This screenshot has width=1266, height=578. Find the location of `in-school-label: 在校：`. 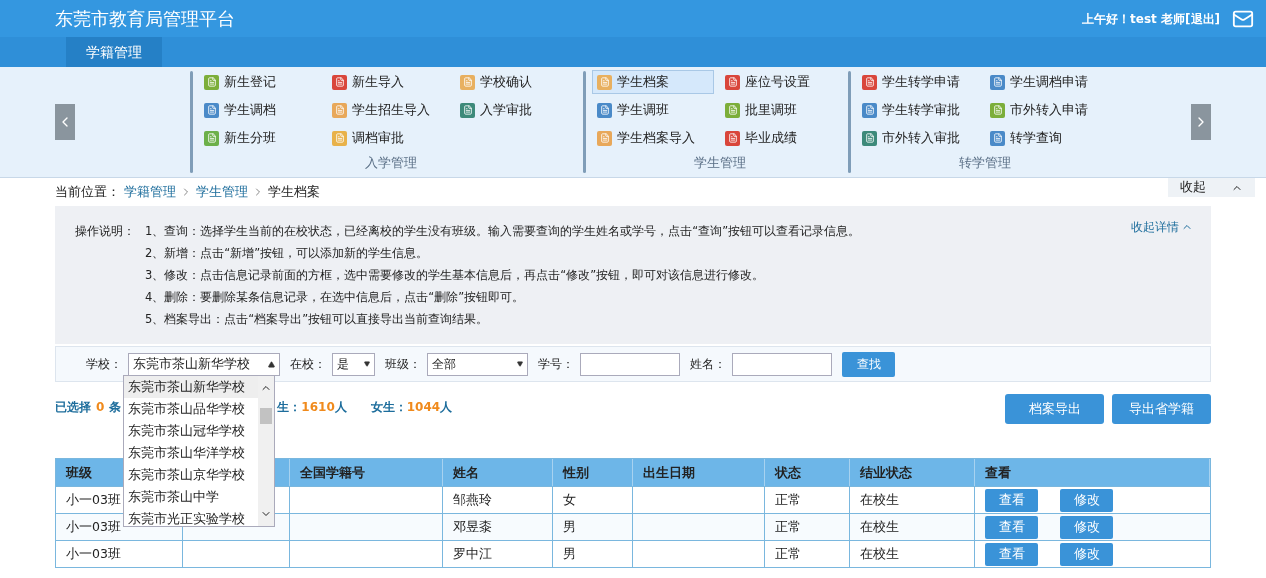

in-school-label: 在校： is located at coordinates (308, 364).